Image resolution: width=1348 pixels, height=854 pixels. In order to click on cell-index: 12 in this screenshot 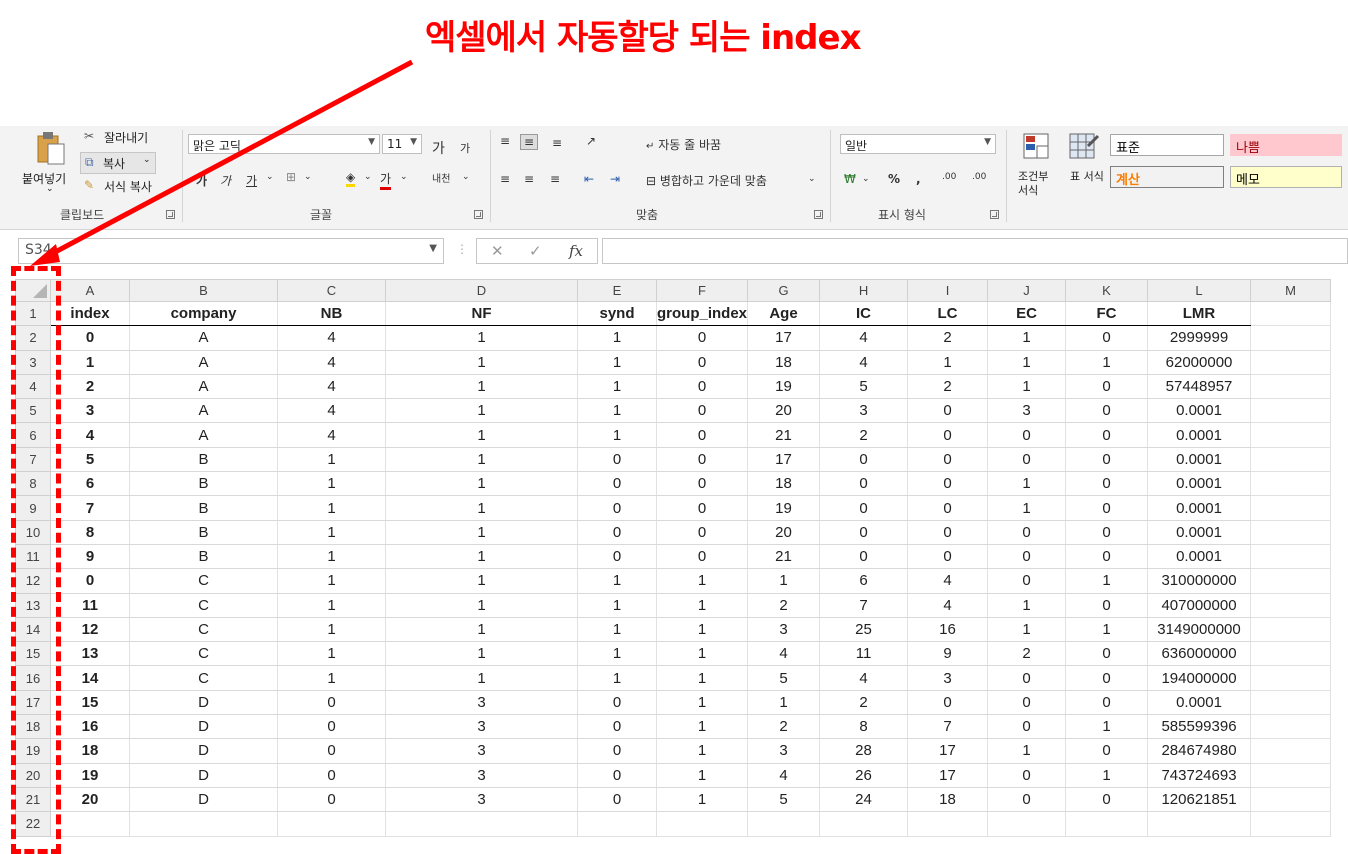, I will do `click(90, 629)`.